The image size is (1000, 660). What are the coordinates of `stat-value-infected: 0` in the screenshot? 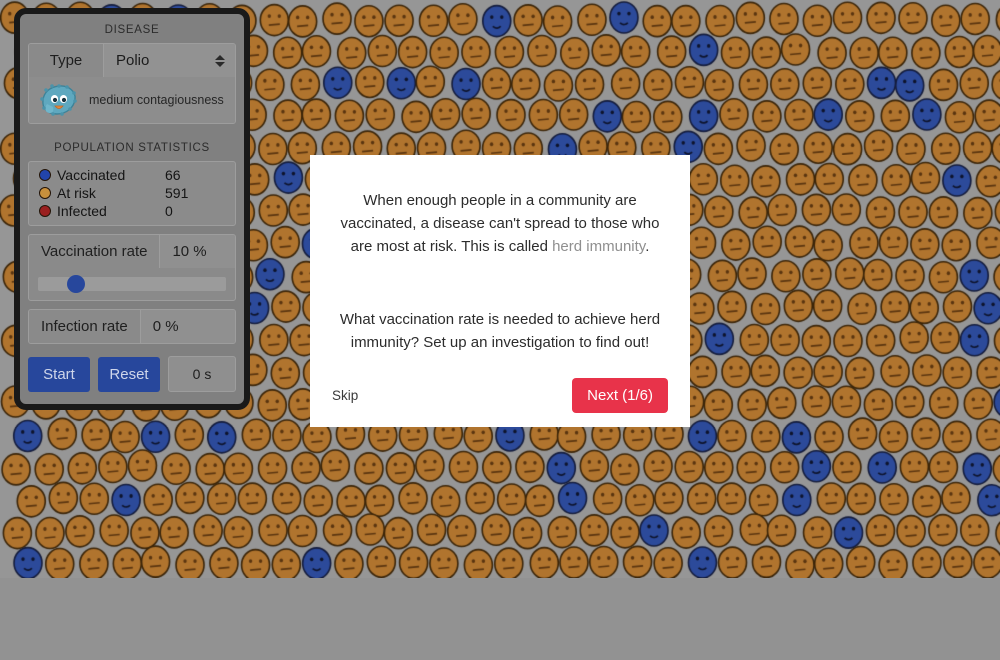 It's located at (169, 211).